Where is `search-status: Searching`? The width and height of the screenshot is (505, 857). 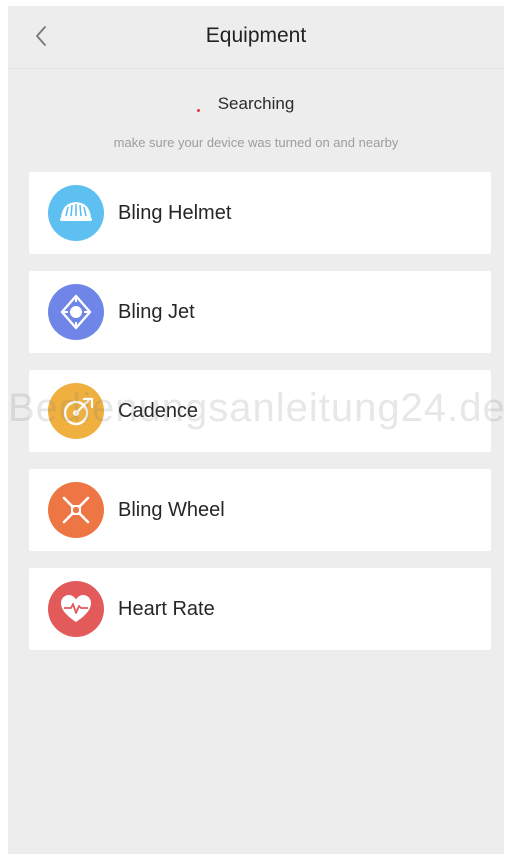
search-status: Searching is located at coordinates (256, 104).